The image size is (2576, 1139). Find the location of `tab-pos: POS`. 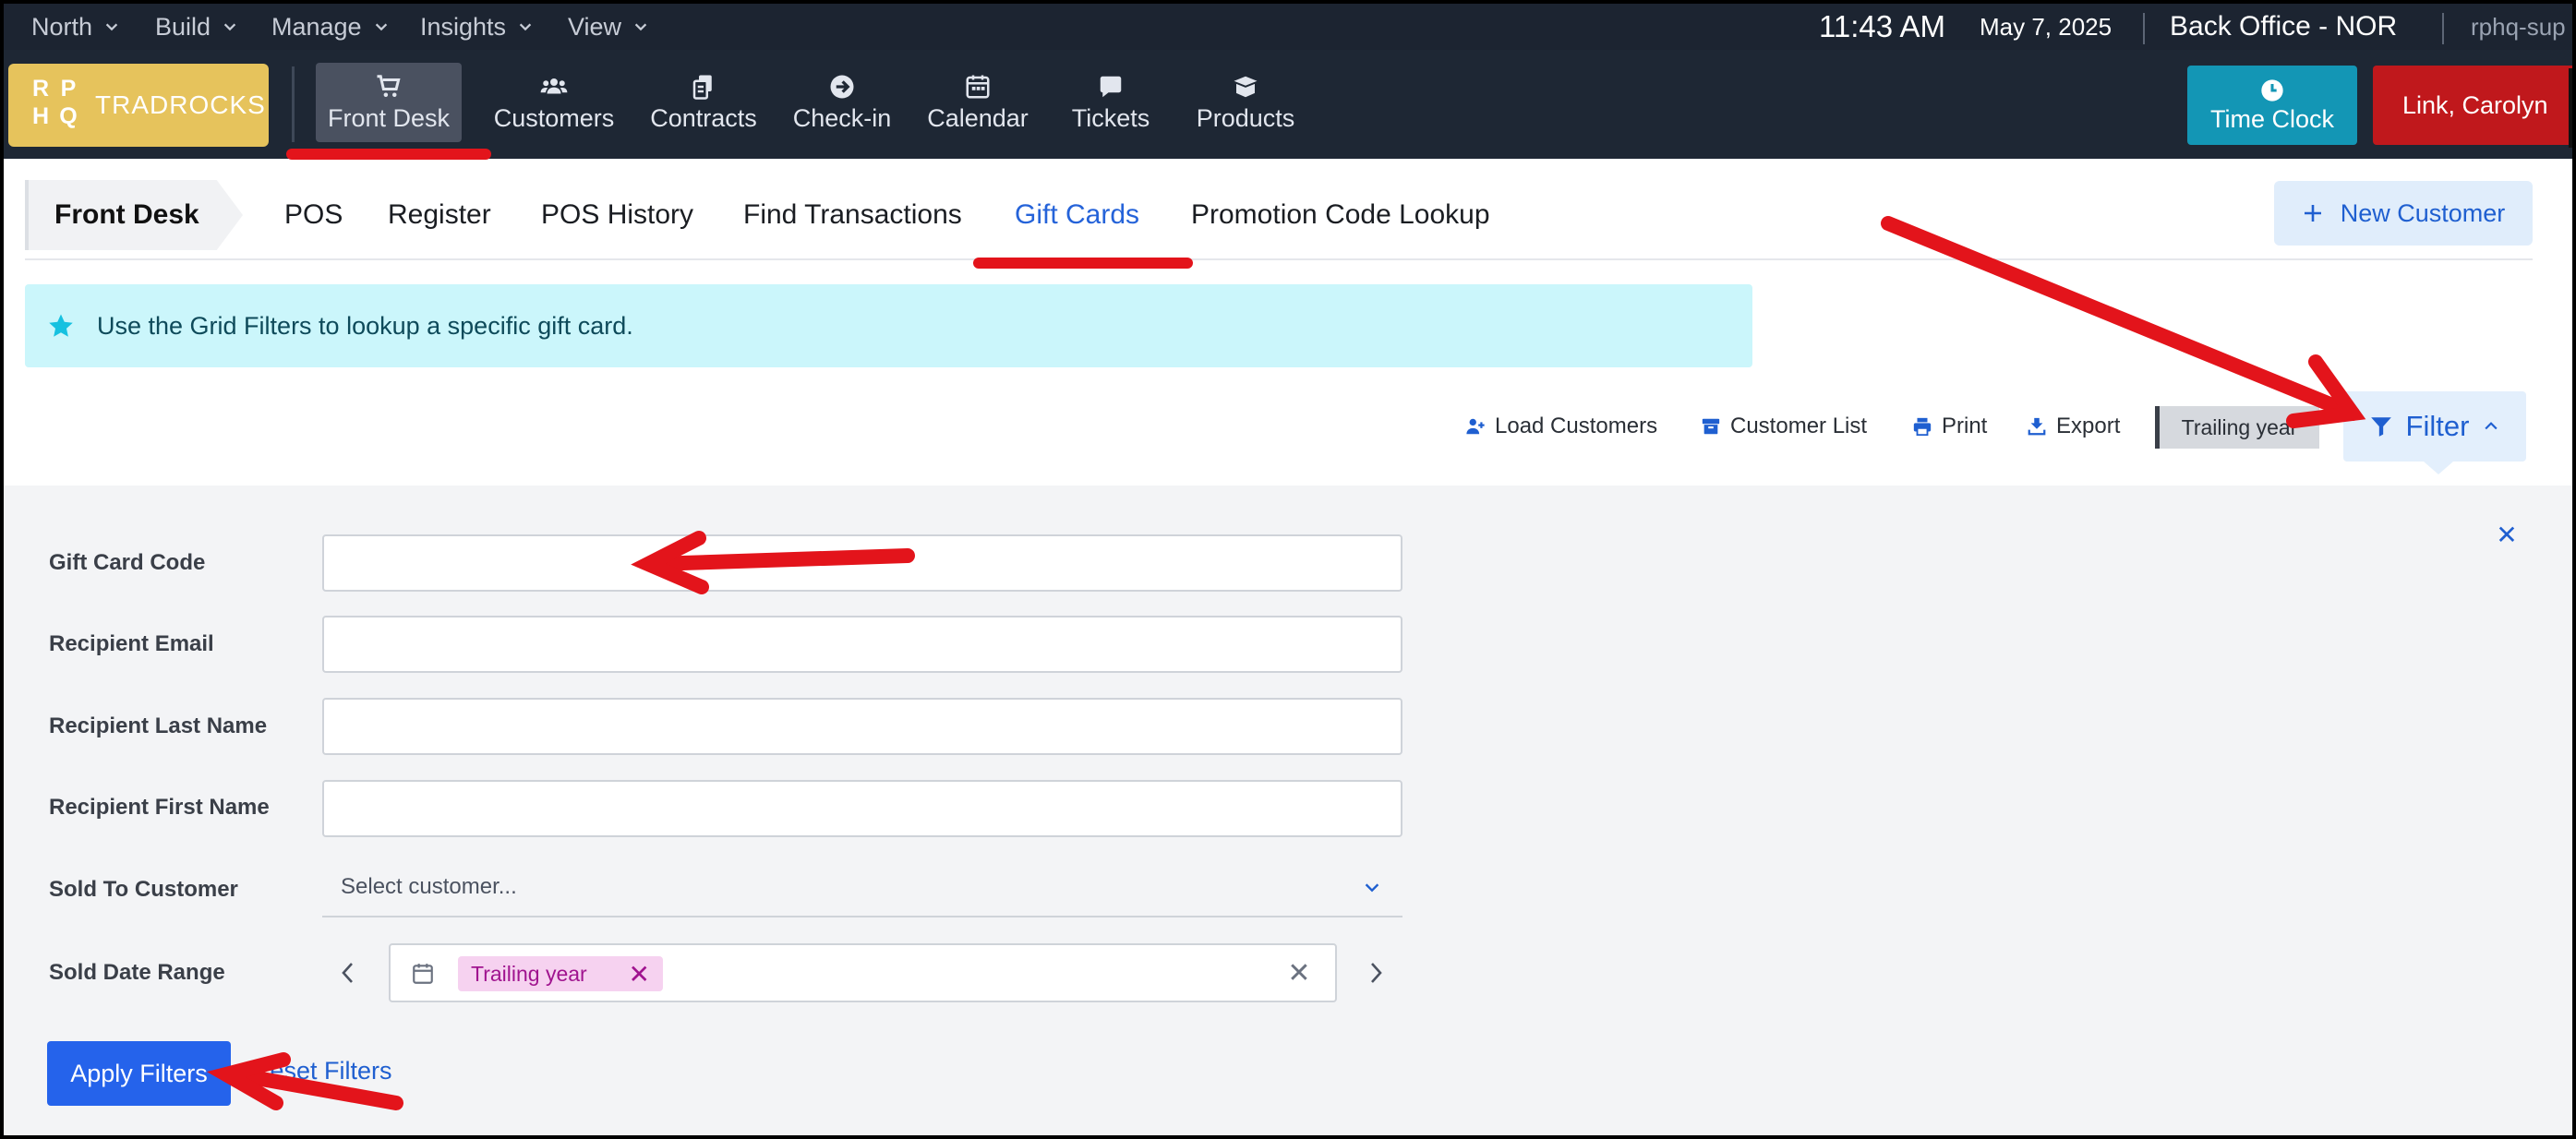

tab-pos: POS is located at coordinates (313, 215).